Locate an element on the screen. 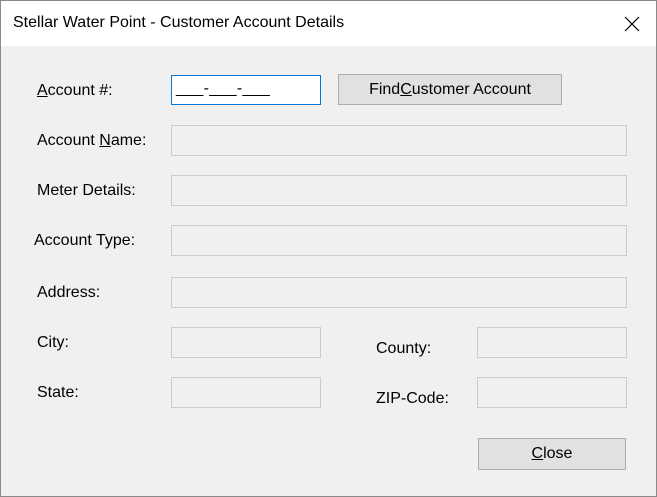 This screenshot has width=657, height=497. account-number-input: ___-___-___ is located at coordinates (246, 90).